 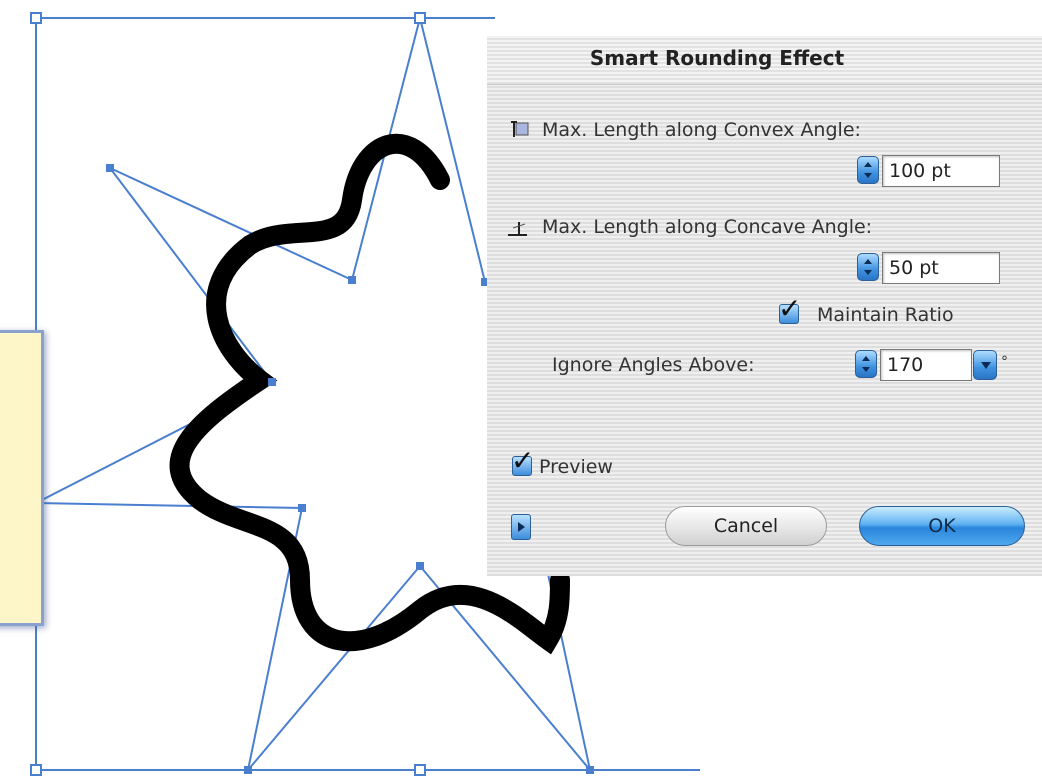 I want to click on concave-angle-label: Max. Length along Concave Angle:, so click(x=707, y=227).